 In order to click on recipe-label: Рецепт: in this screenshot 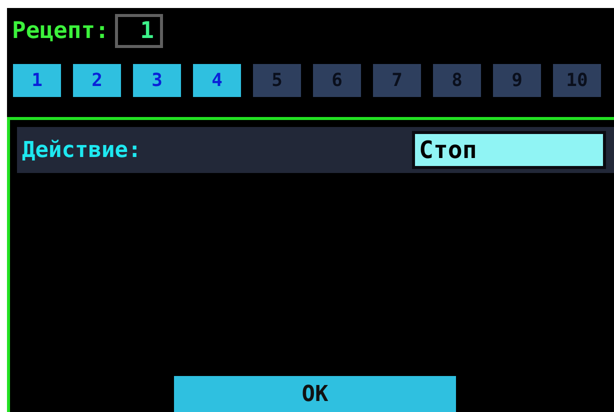, I will do `click(60, 31)`.